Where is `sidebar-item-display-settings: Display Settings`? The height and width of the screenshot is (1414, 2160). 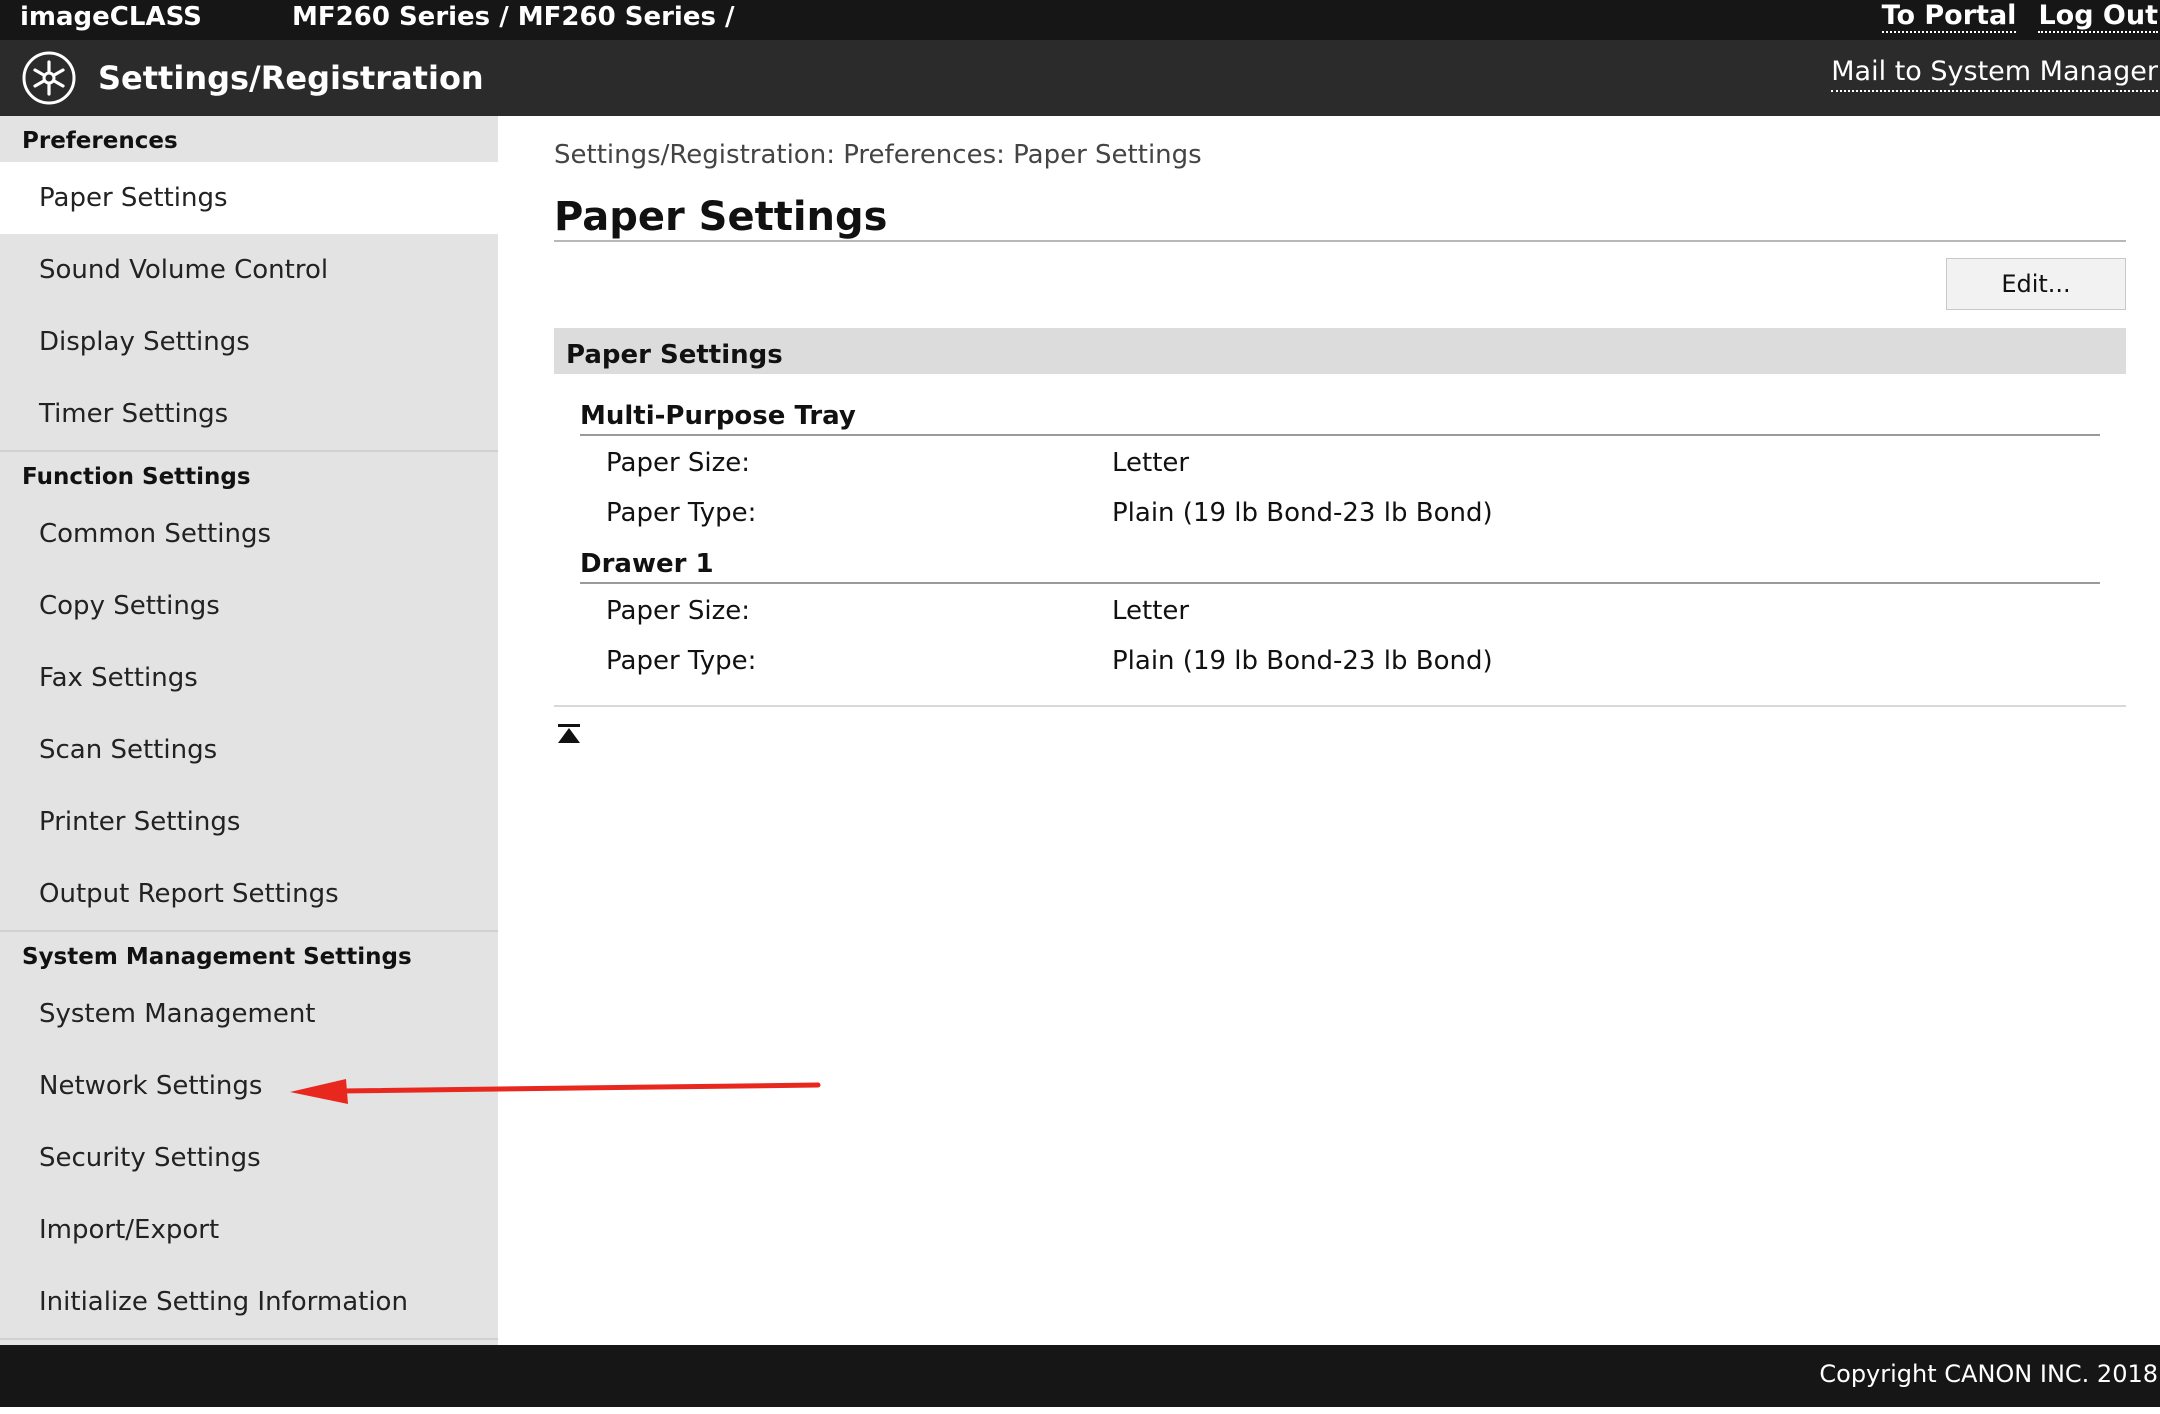
sidebar-item-display-settings: Display Settings is located at coordinates (249, 342).